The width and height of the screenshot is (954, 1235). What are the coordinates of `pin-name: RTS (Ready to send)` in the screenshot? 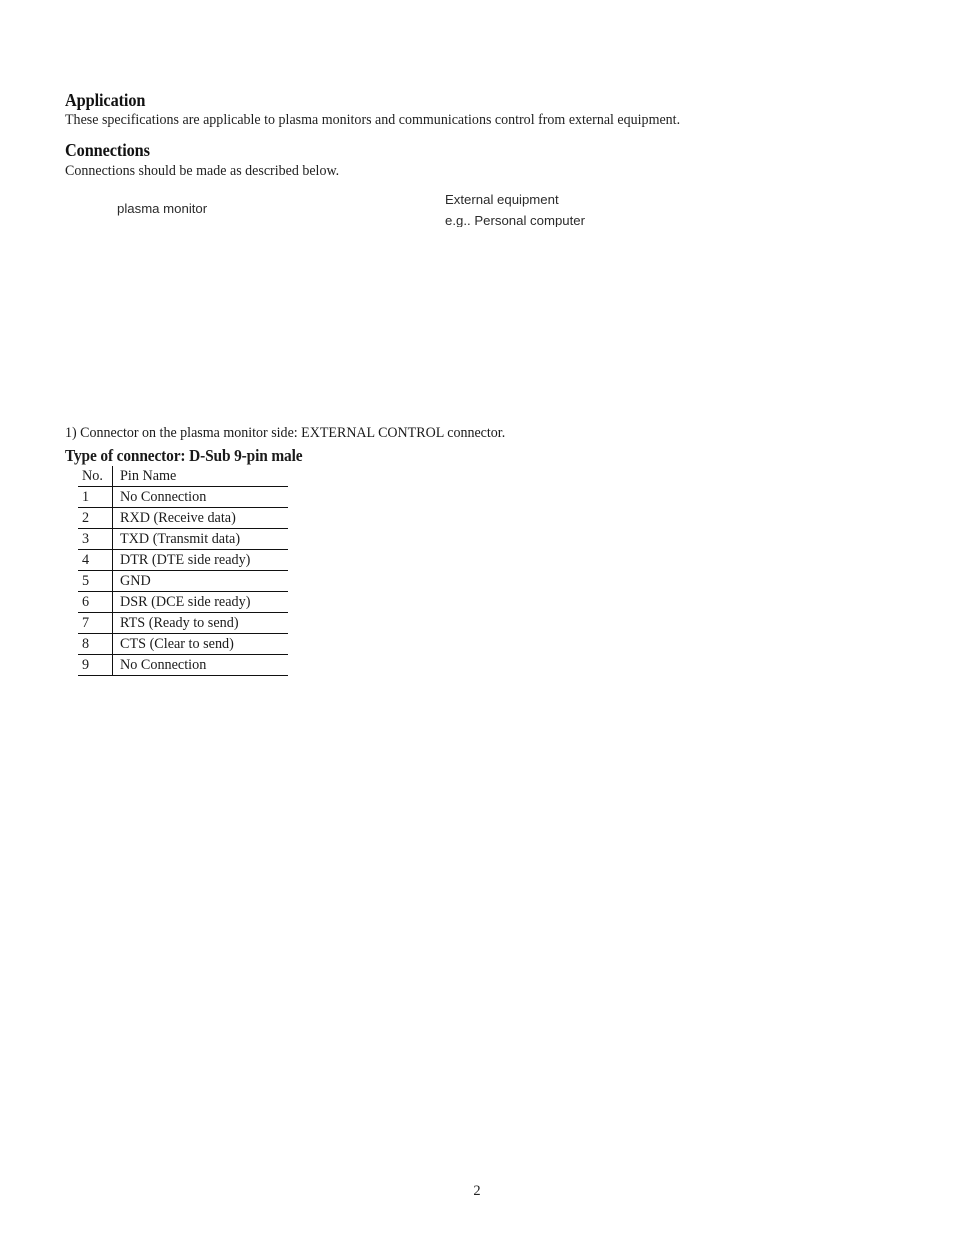 It's located at (200, 623).